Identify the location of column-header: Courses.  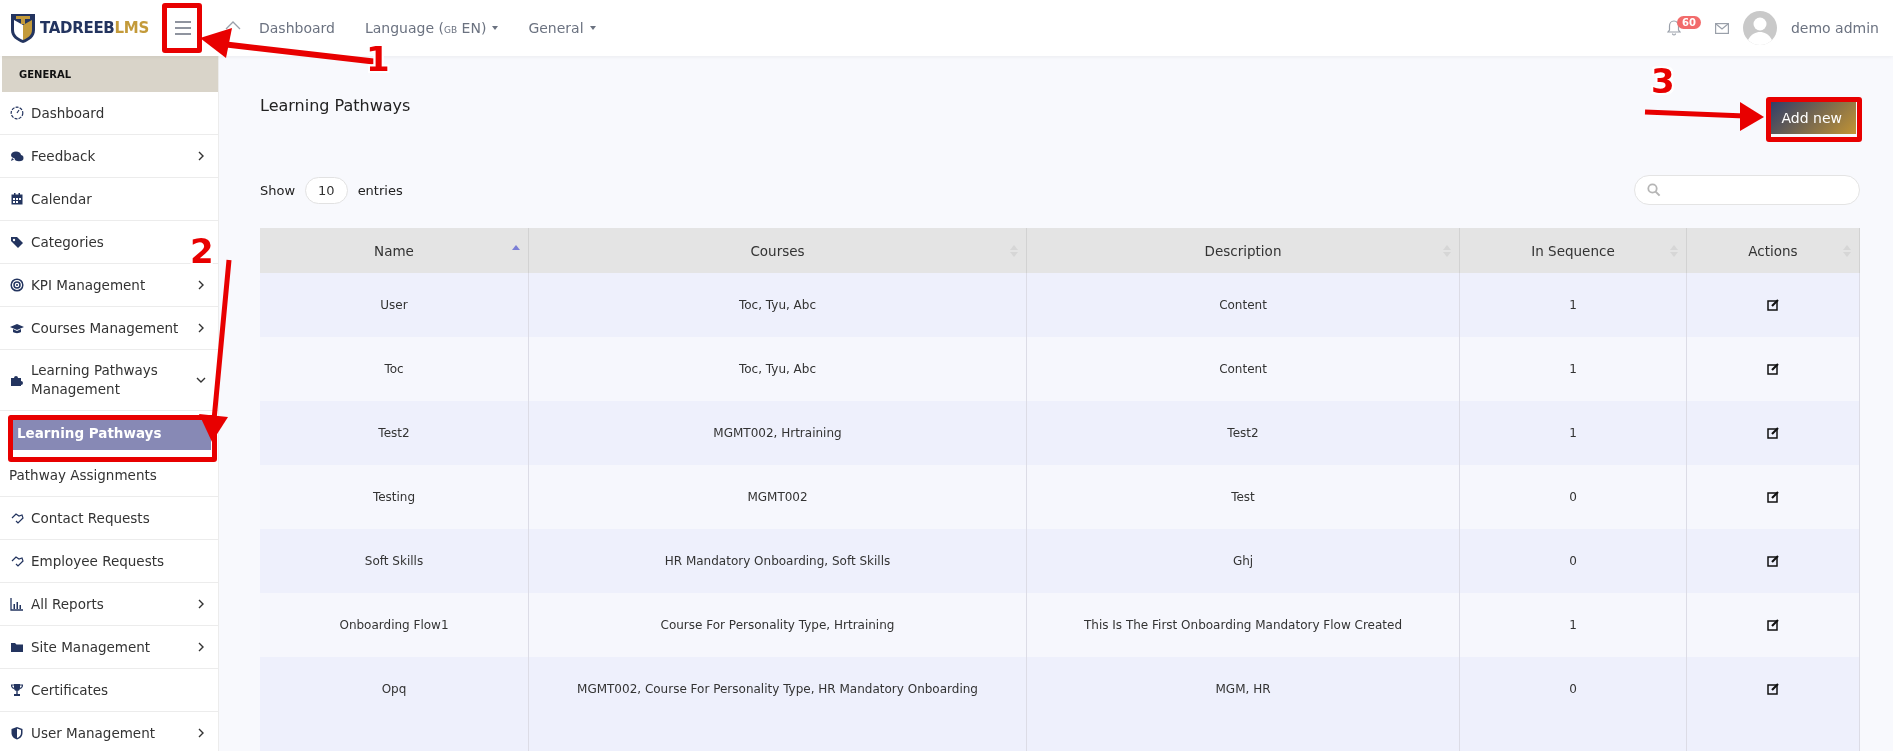
(778, 250).